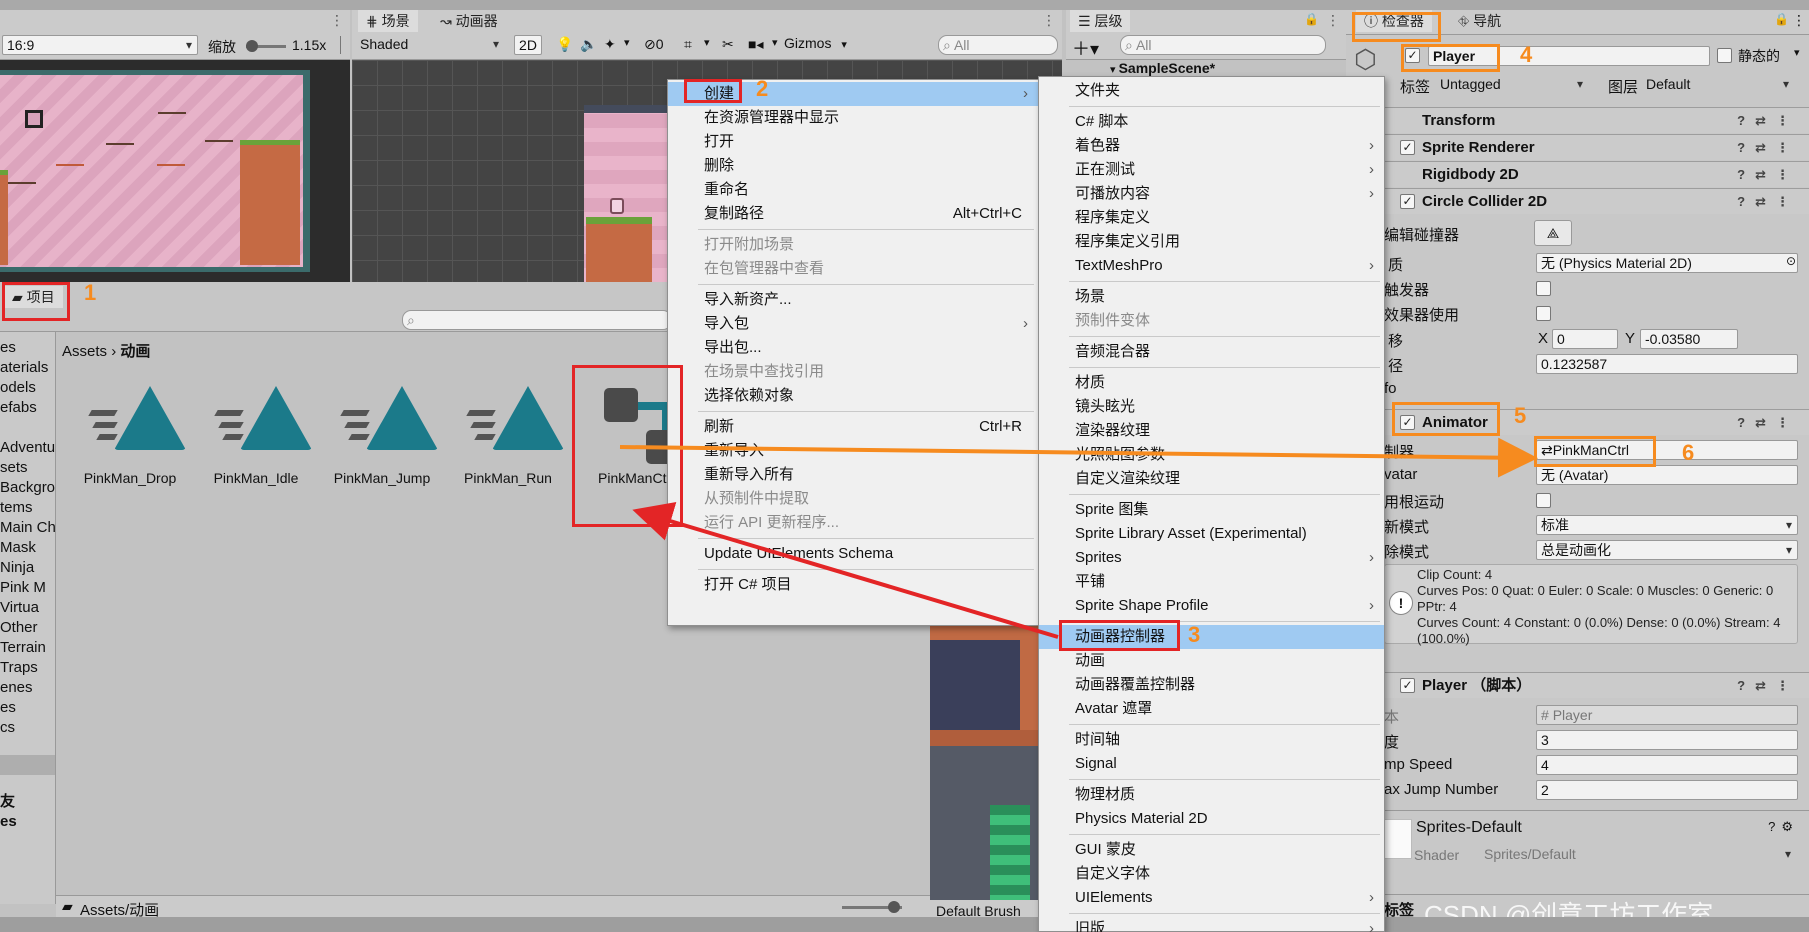  Describe the element at coordinates (1078, 538) in the screenshot. I see `annotation-arrows` at that location.